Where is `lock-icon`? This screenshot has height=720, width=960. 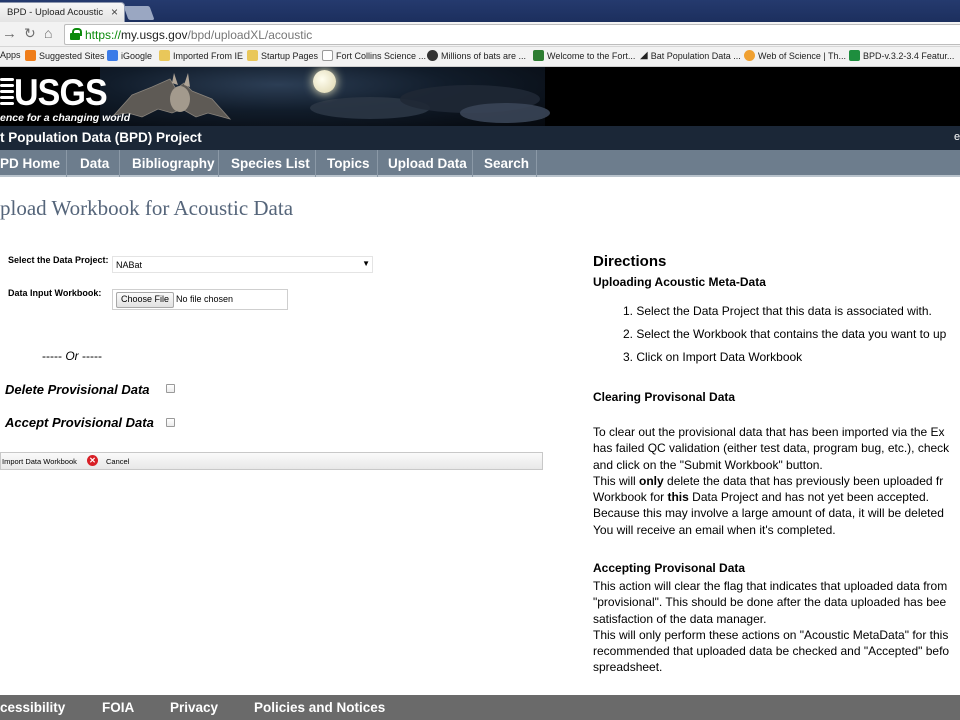
lock-icon is located at coordinates (76, 34).